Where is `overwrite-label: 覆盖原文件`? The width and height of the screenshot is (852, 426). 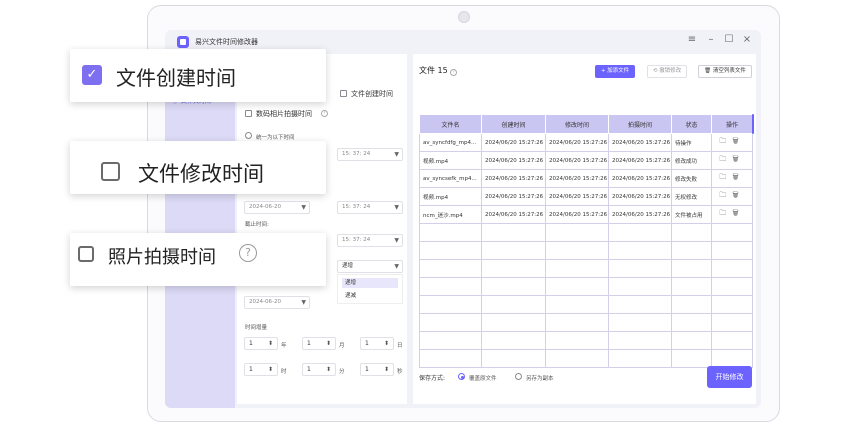
overwrite-label: 覆盖原文件 is located at coordinates (483, 379).